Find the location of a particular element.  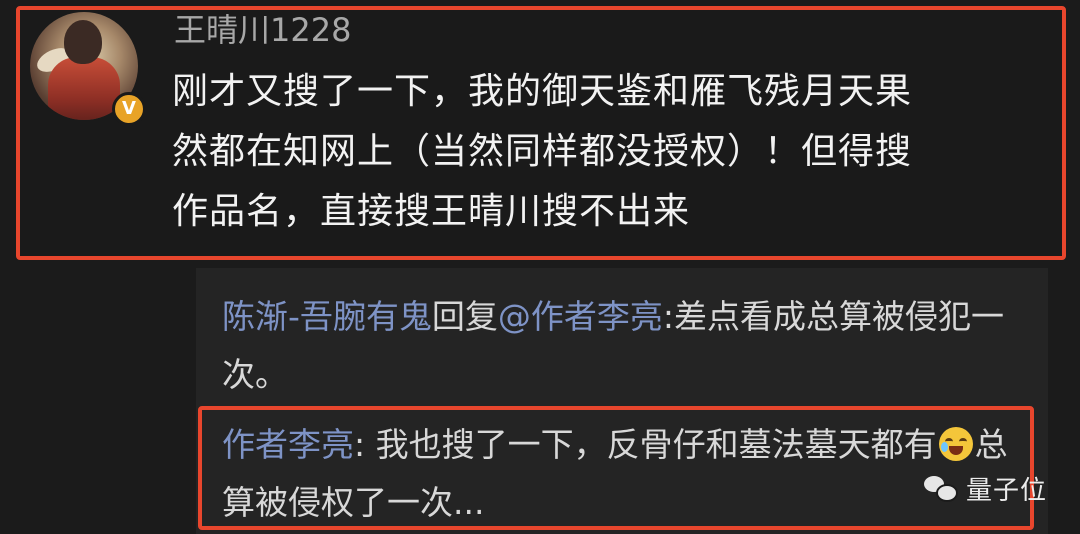

comment-line: 刚才又搜了一下，我的御天鉴和雁飞残月天果 is located at coordinates (542, 91).